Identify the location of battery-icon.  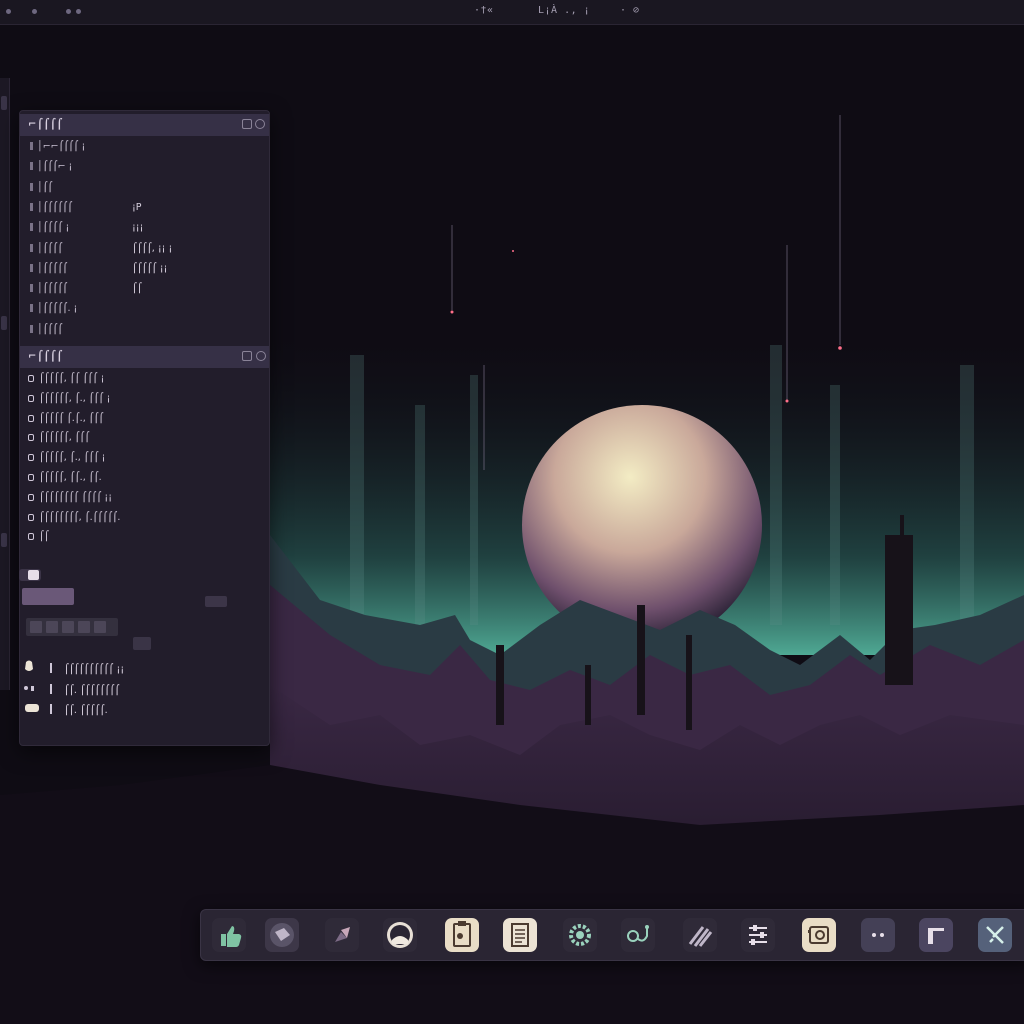
(30, 707).